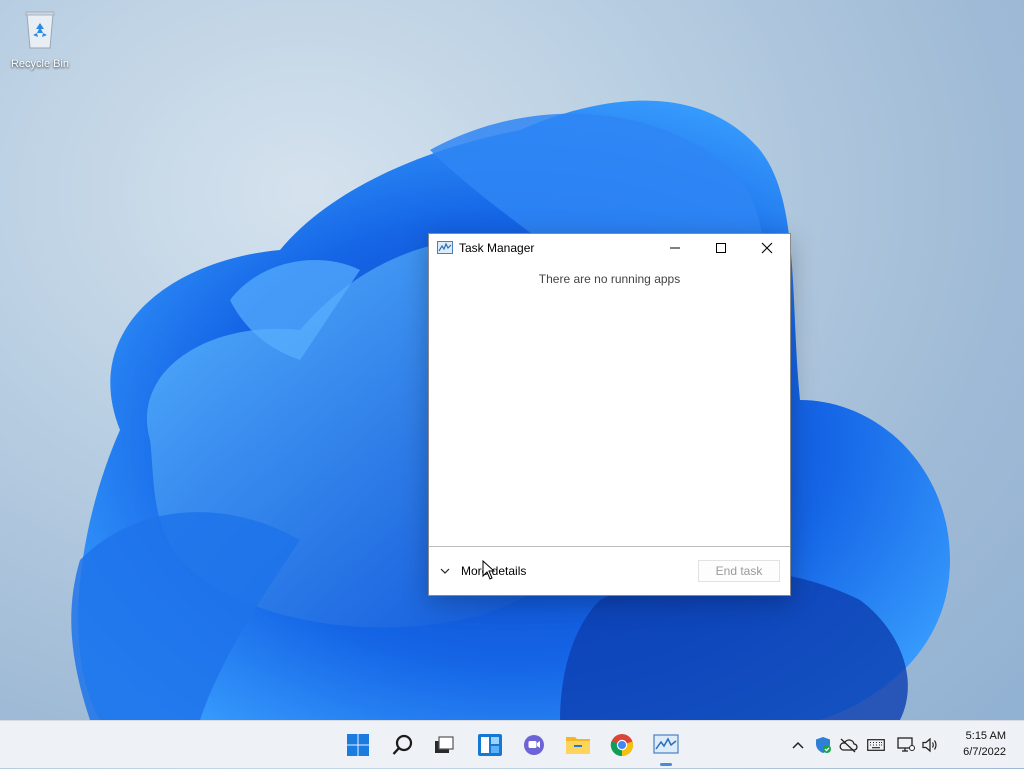  I want to click on recycle-bin-icon, so click(40, 30).